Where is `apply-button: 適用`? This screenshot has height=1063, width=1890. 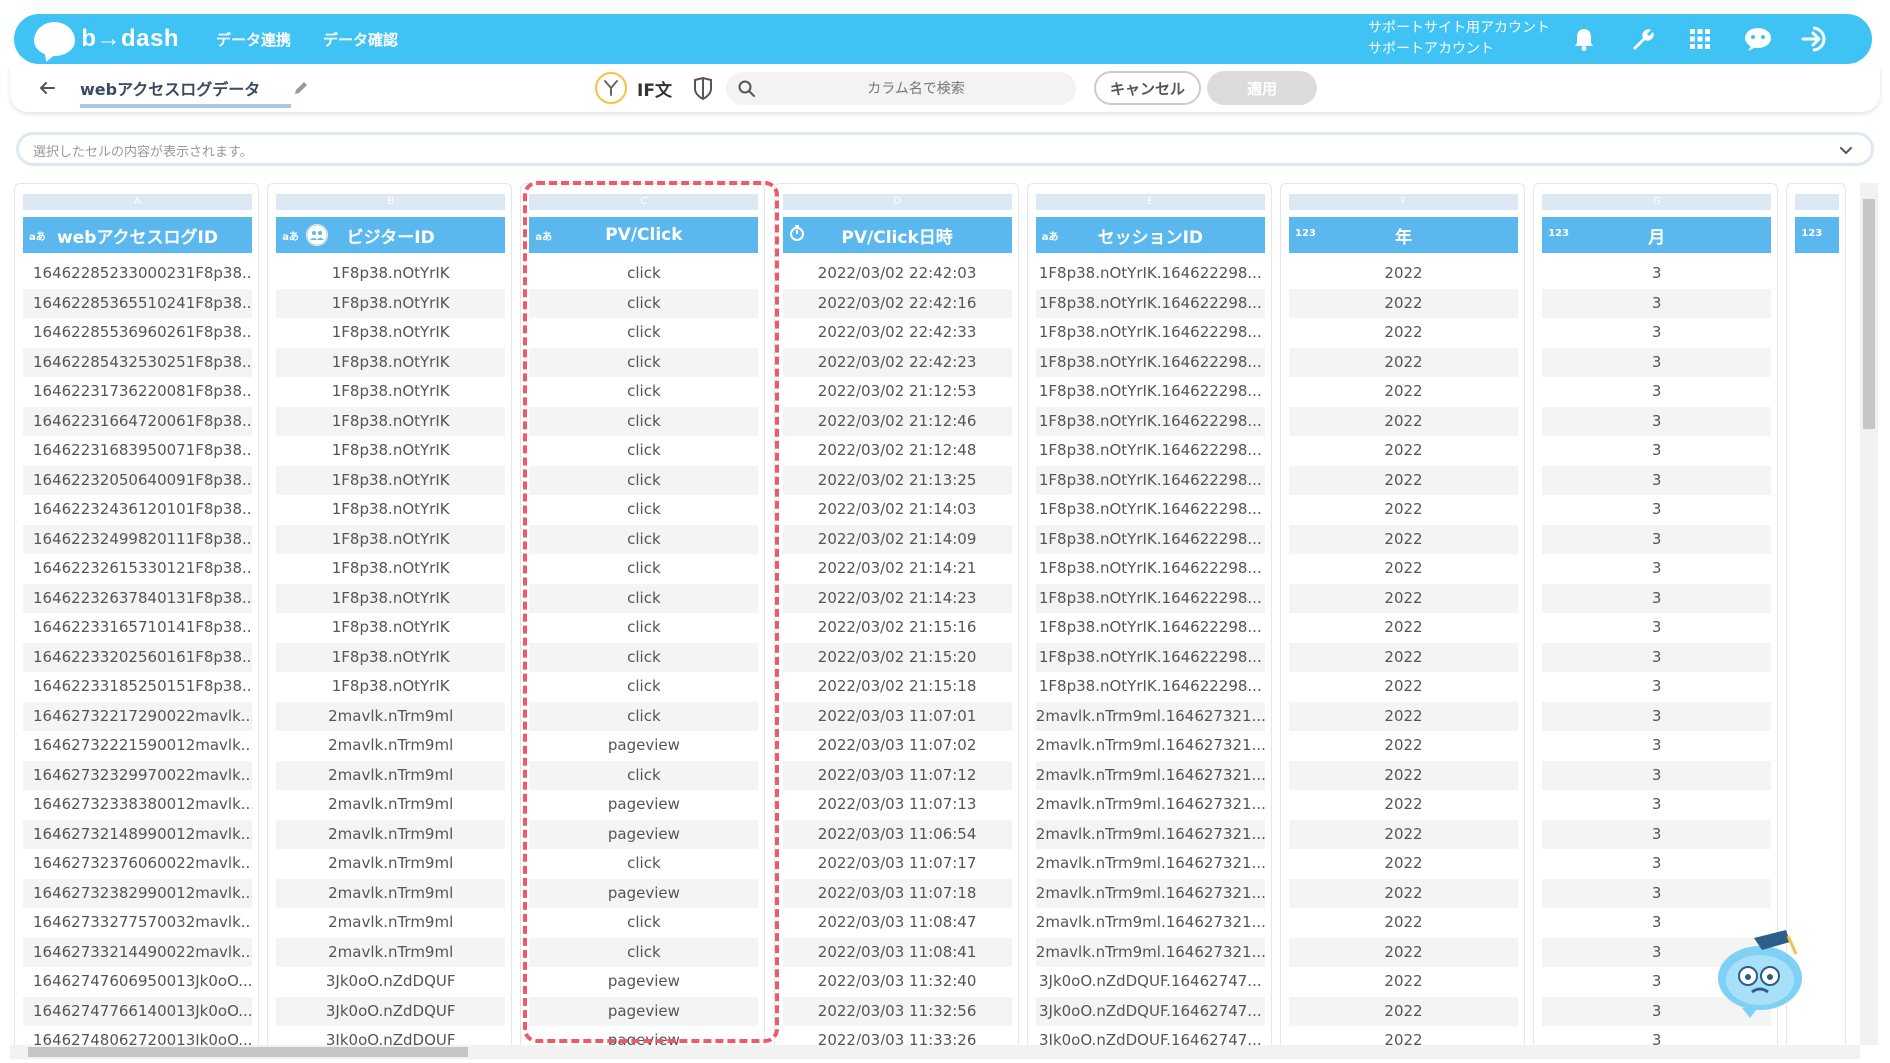 apply-button: 適用 is located at coordinates (1262, 88).